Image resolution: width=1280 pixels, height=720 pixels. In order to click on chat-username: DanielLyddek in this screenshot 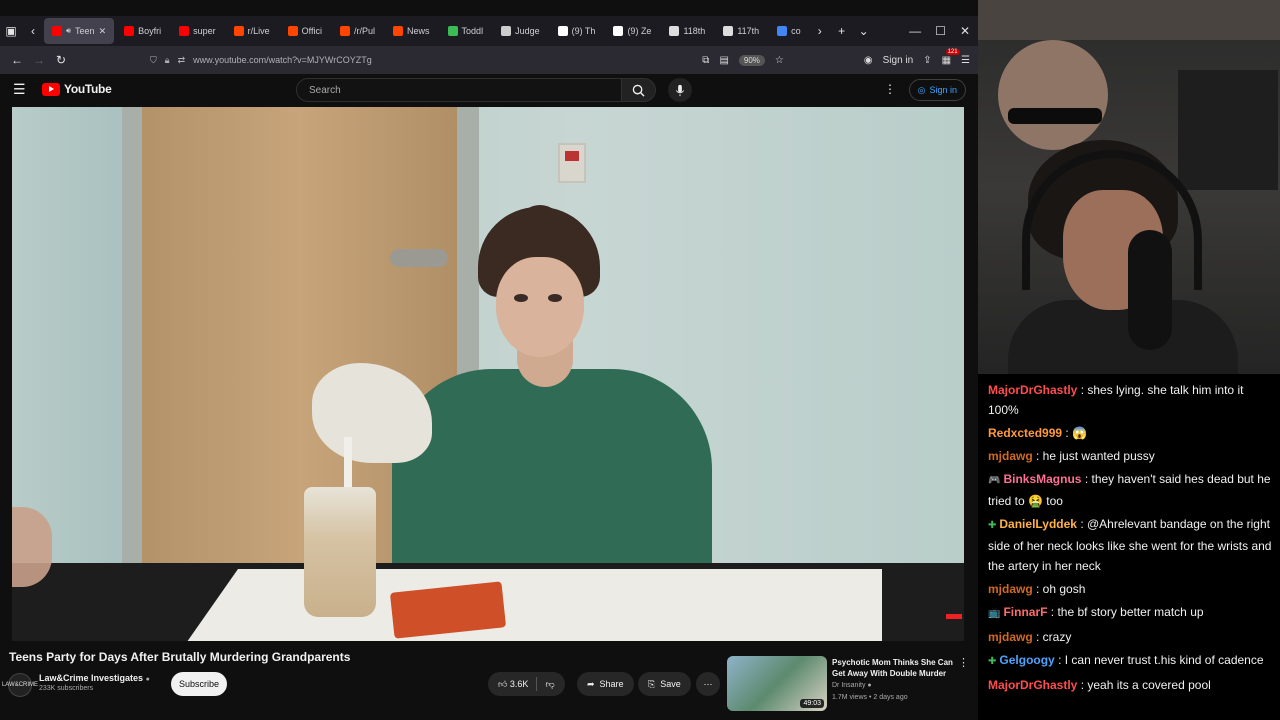, I will do `click(1038, 524)`.